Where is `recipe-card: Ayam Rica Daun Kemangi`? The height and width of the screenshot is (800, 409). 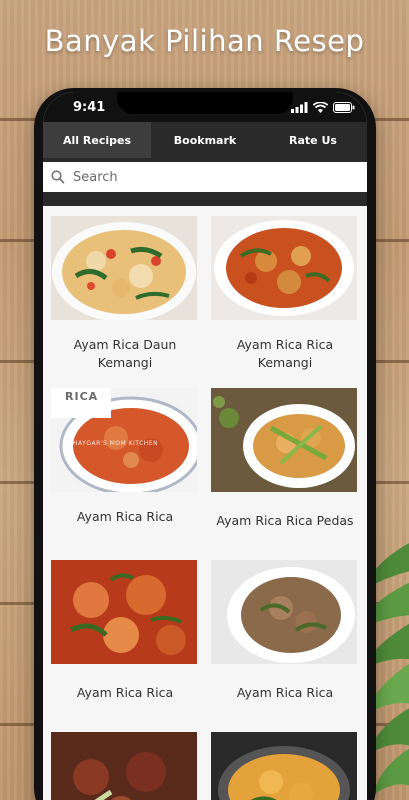
recipe-card: Ayam Rica Daun Kemangi is located at coordinates (125, 302).